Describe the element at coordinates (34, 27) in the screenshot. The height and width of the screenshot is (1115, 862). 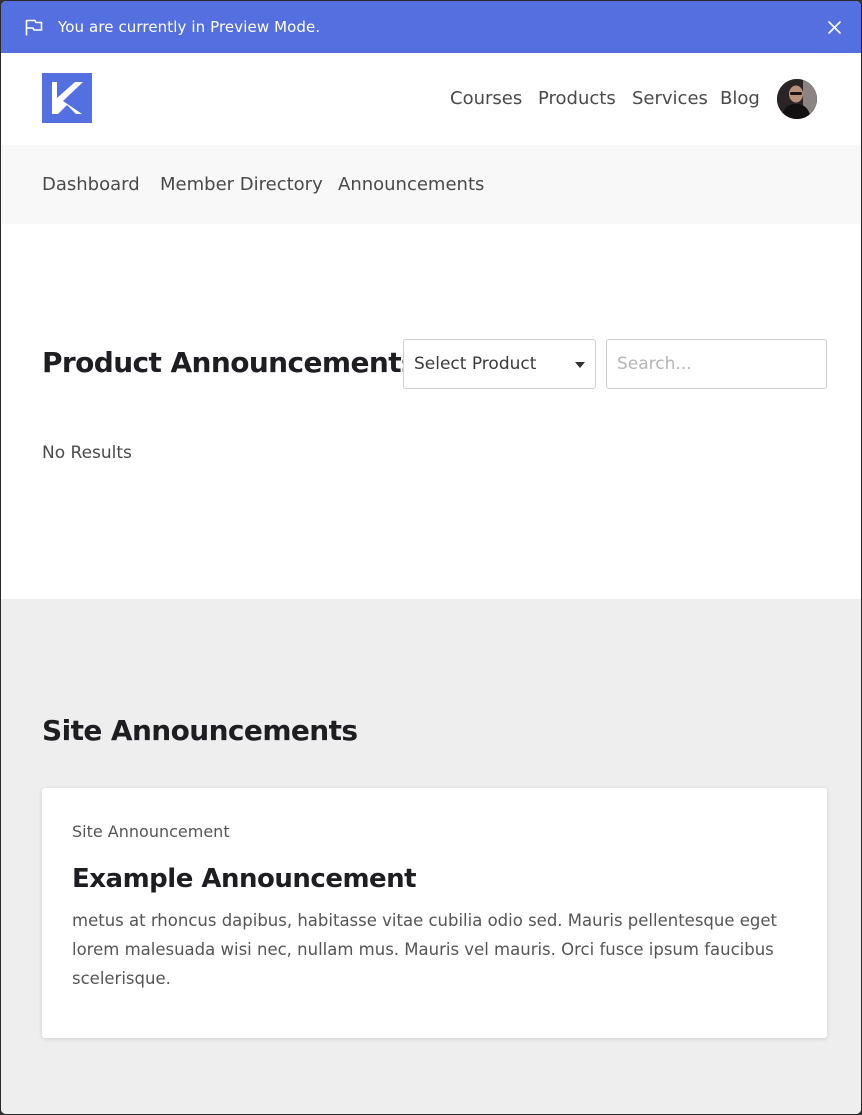
I see `flag-icon` at that location.